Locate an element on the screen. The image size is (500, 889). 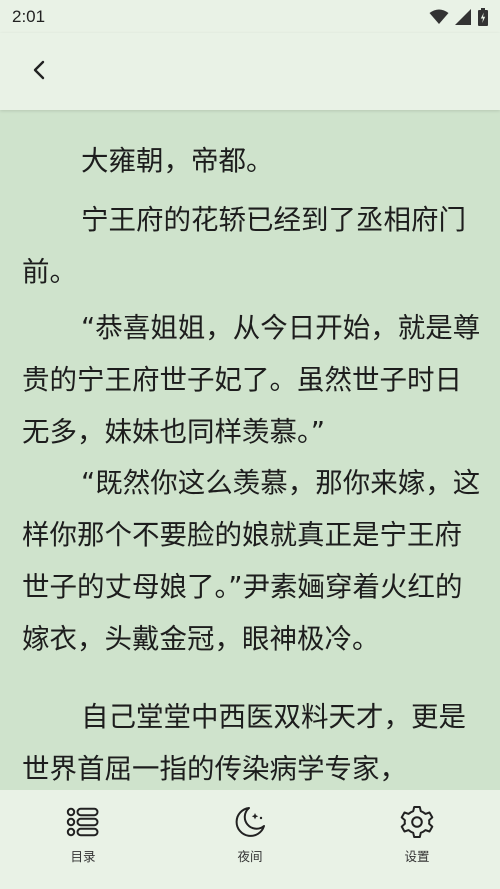
back-button is located at coordinates (39, 72).